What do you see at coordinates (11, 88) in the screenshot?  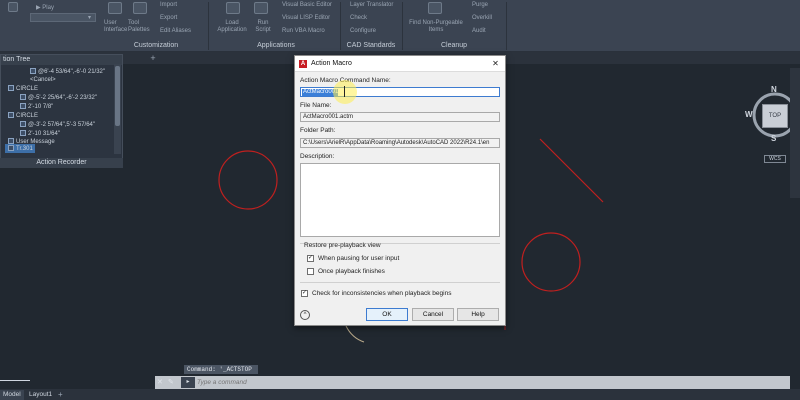 I see `circle-command-icon` at bounding box center [11, 88].